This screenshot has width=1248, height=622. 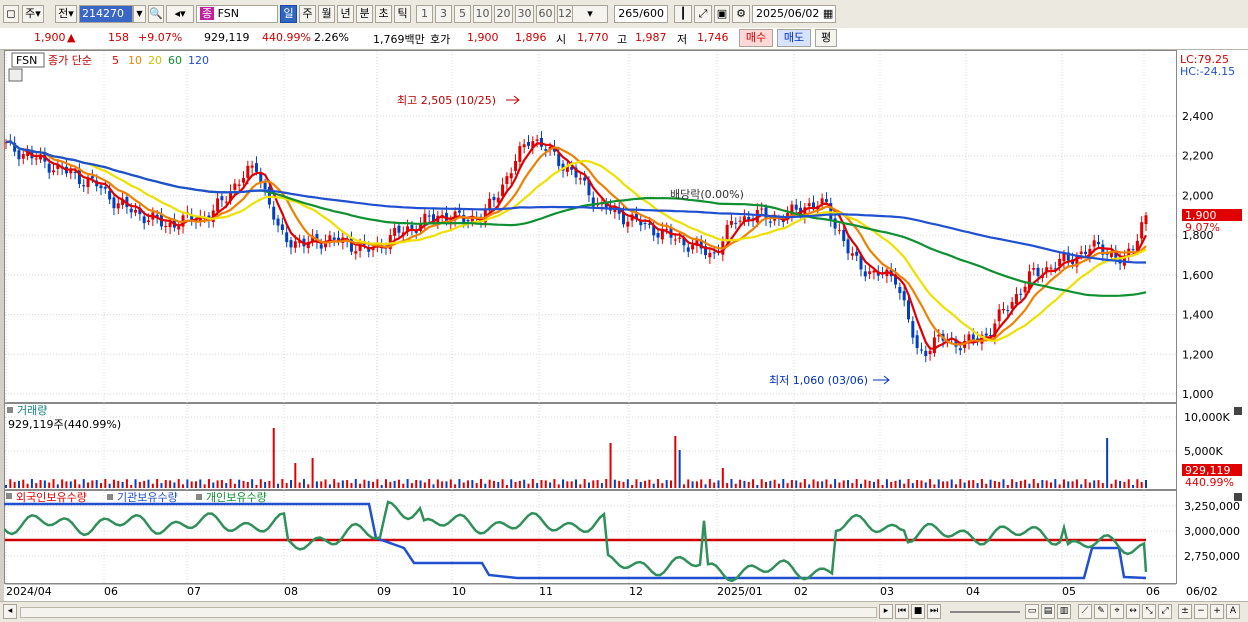 What do you see at coordinates (383, 14) in the screenshot?
I see `period-tab-5: 초` at bounding box center [383, 14].